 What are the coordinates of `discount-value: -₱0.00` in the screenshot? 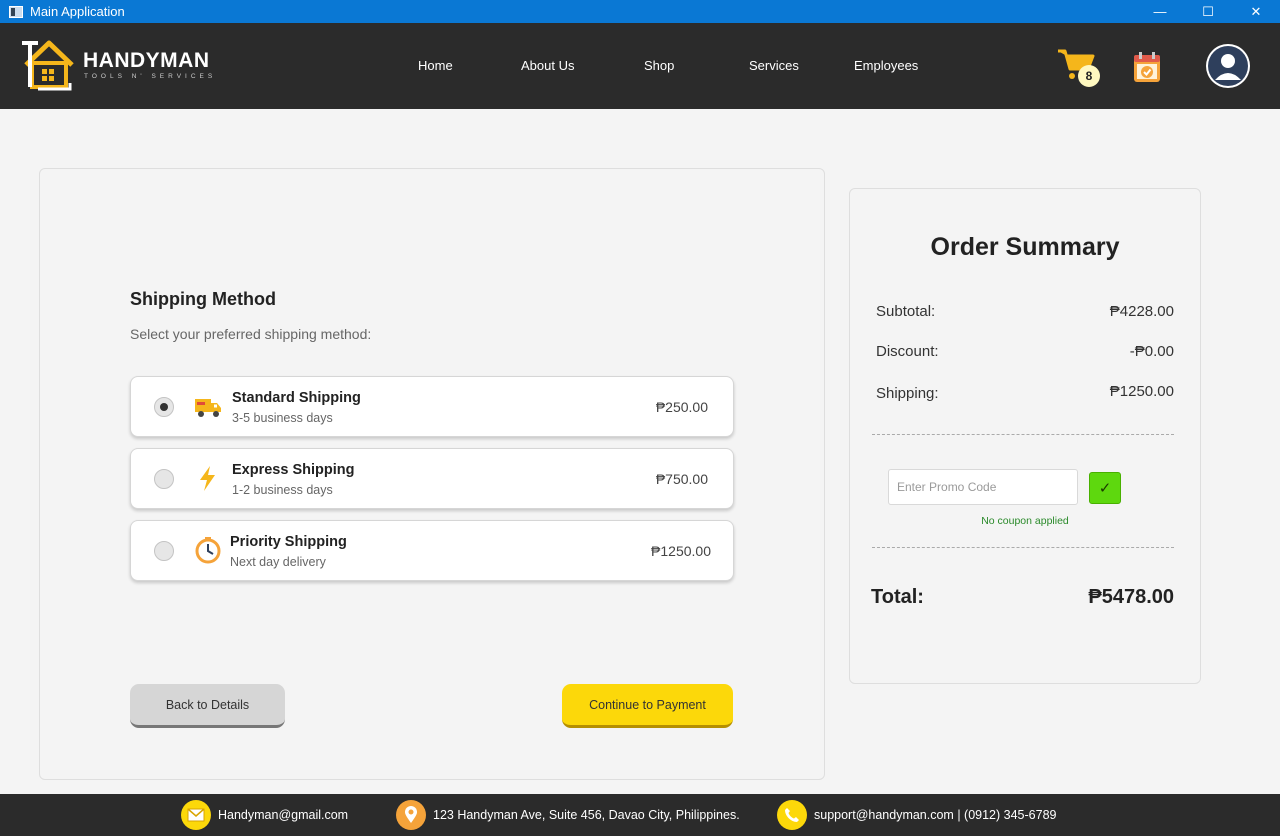 It's located at (1151, 351).